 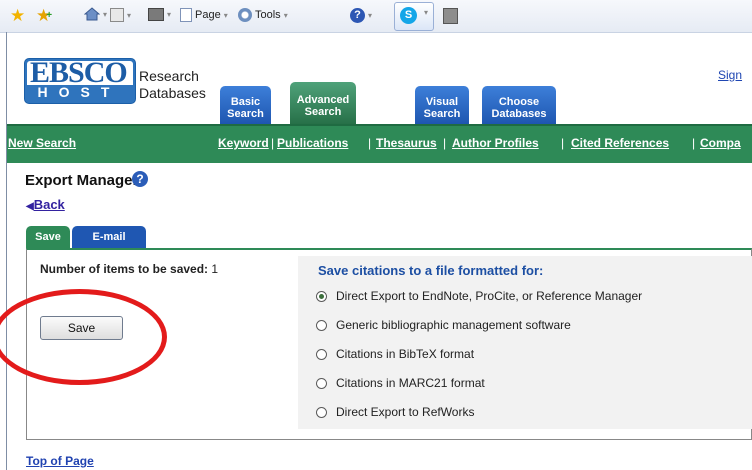 What do you see at coordinates (45, 204) in the screenshot?
I see `back-link: ◀Back` at bounding box center [45, 204].